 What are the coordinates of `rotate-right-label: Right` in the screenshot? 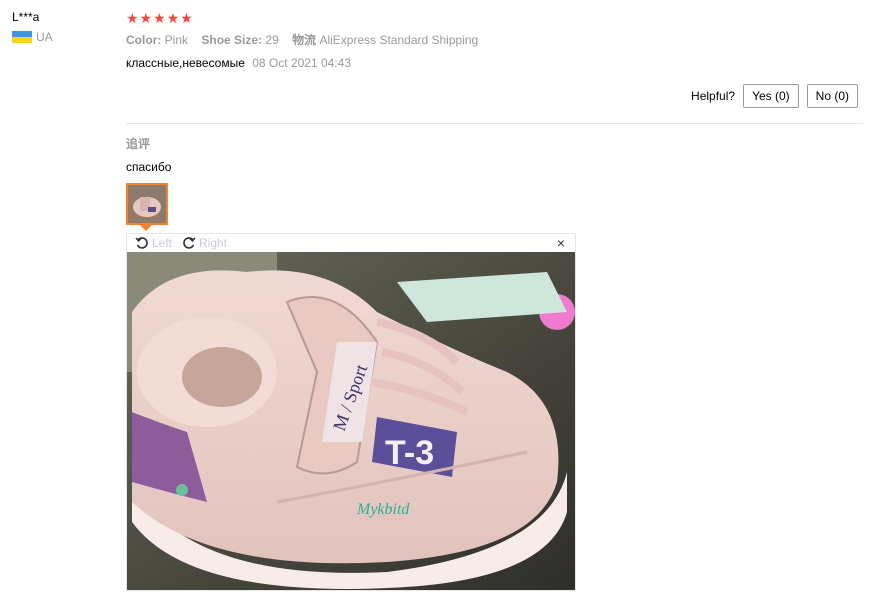 It's located at (213, 243).